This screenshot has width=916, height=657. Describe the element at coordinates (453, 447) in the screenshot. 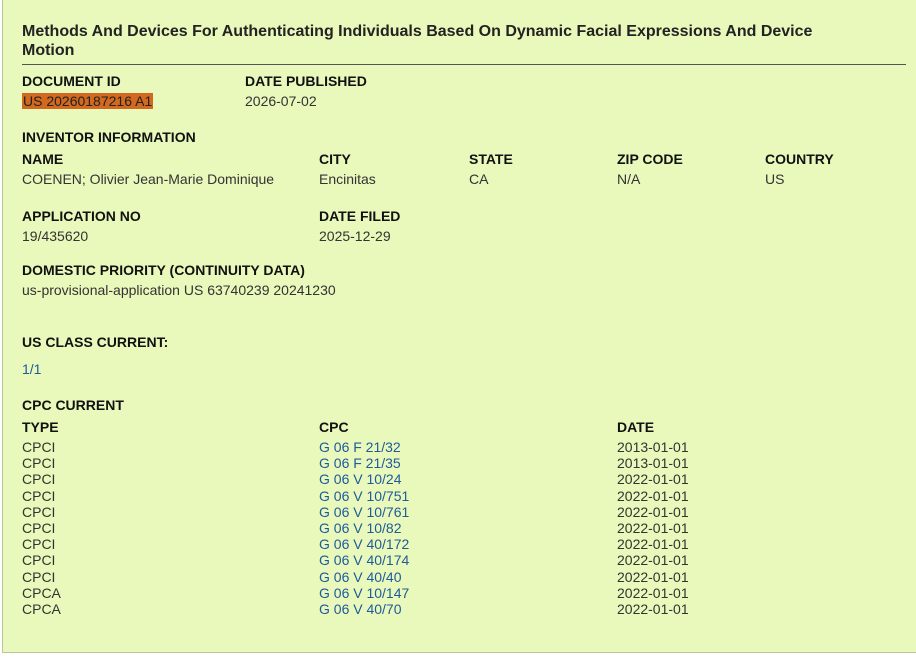

I see `table-row: CPCI G 06 F 21/32 2013-01-01` at that location.